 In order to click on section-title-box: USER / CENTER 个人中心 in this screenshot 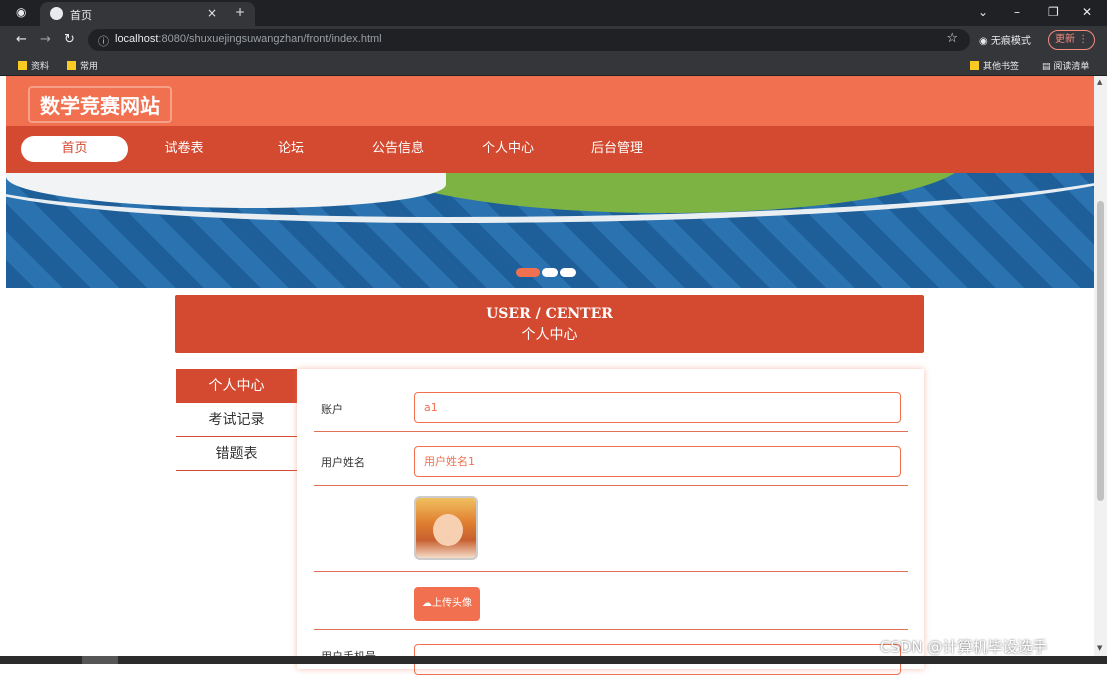, I will do `click(549, 324)`.